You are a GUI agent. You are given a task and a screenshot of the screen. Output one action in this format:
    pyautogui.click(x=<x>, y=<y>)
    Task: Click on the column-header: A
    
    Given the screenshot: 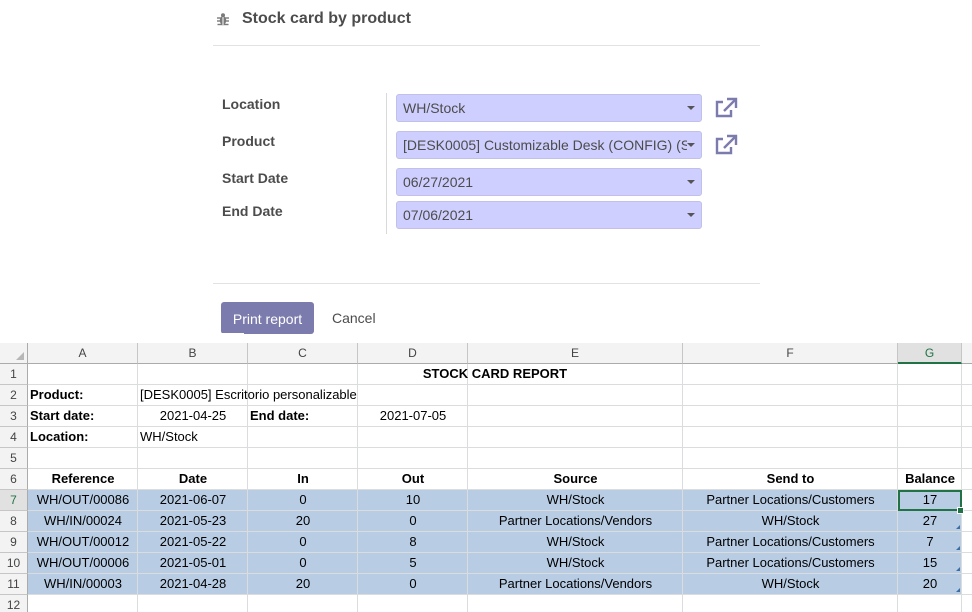 What is the action you would take?
    pyautogui.click(x=83, y=353)
    